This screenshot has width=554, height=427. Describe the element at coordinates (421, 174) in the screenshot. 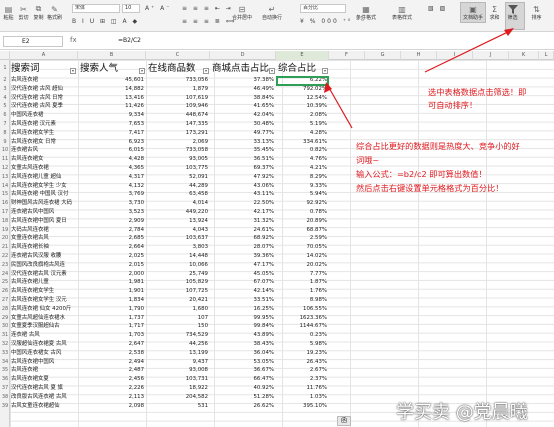

I see `annotation-tip-line-3: 输入公式：=b2/c2 即可算出数值！` at that location.